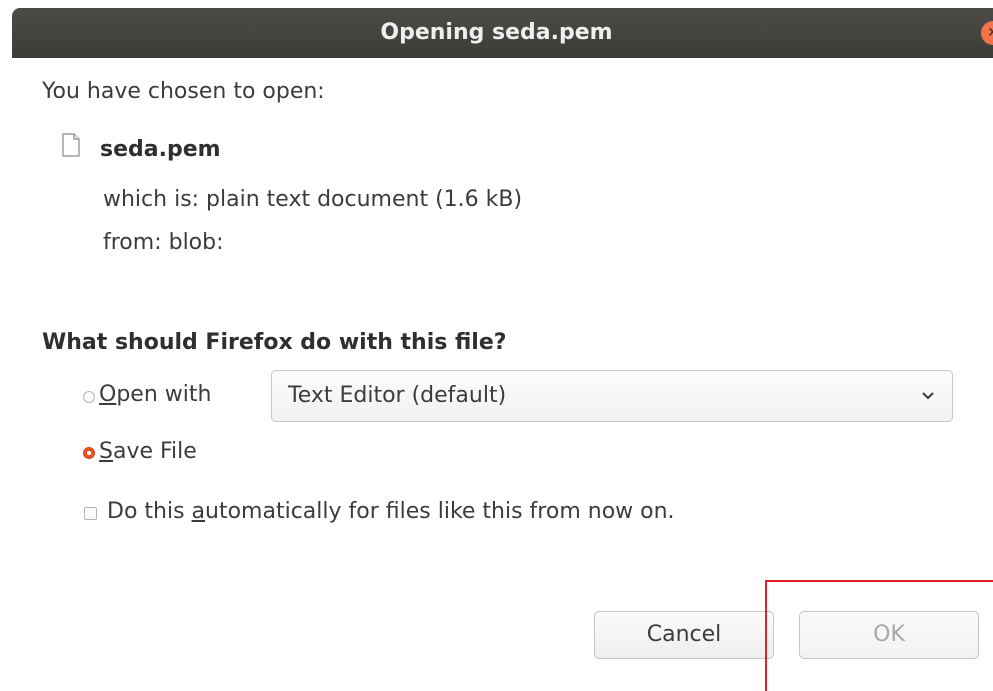 This screenshot has height=691, width=993. Describe the element at coordinates (183, 91) in the screenshot. I see `chosen-label: You have chosen to open:` at that location.